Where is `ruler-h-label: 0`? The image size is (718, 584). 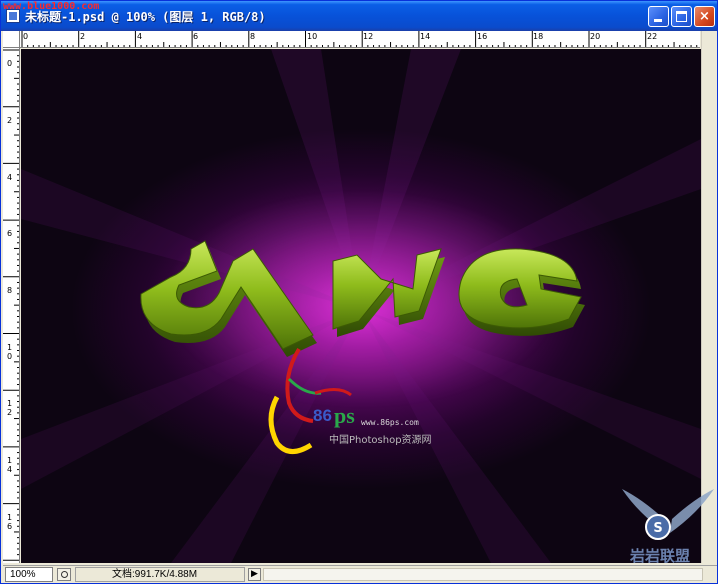 ruler-h-label: 0 is located at coordinates (26, 36).